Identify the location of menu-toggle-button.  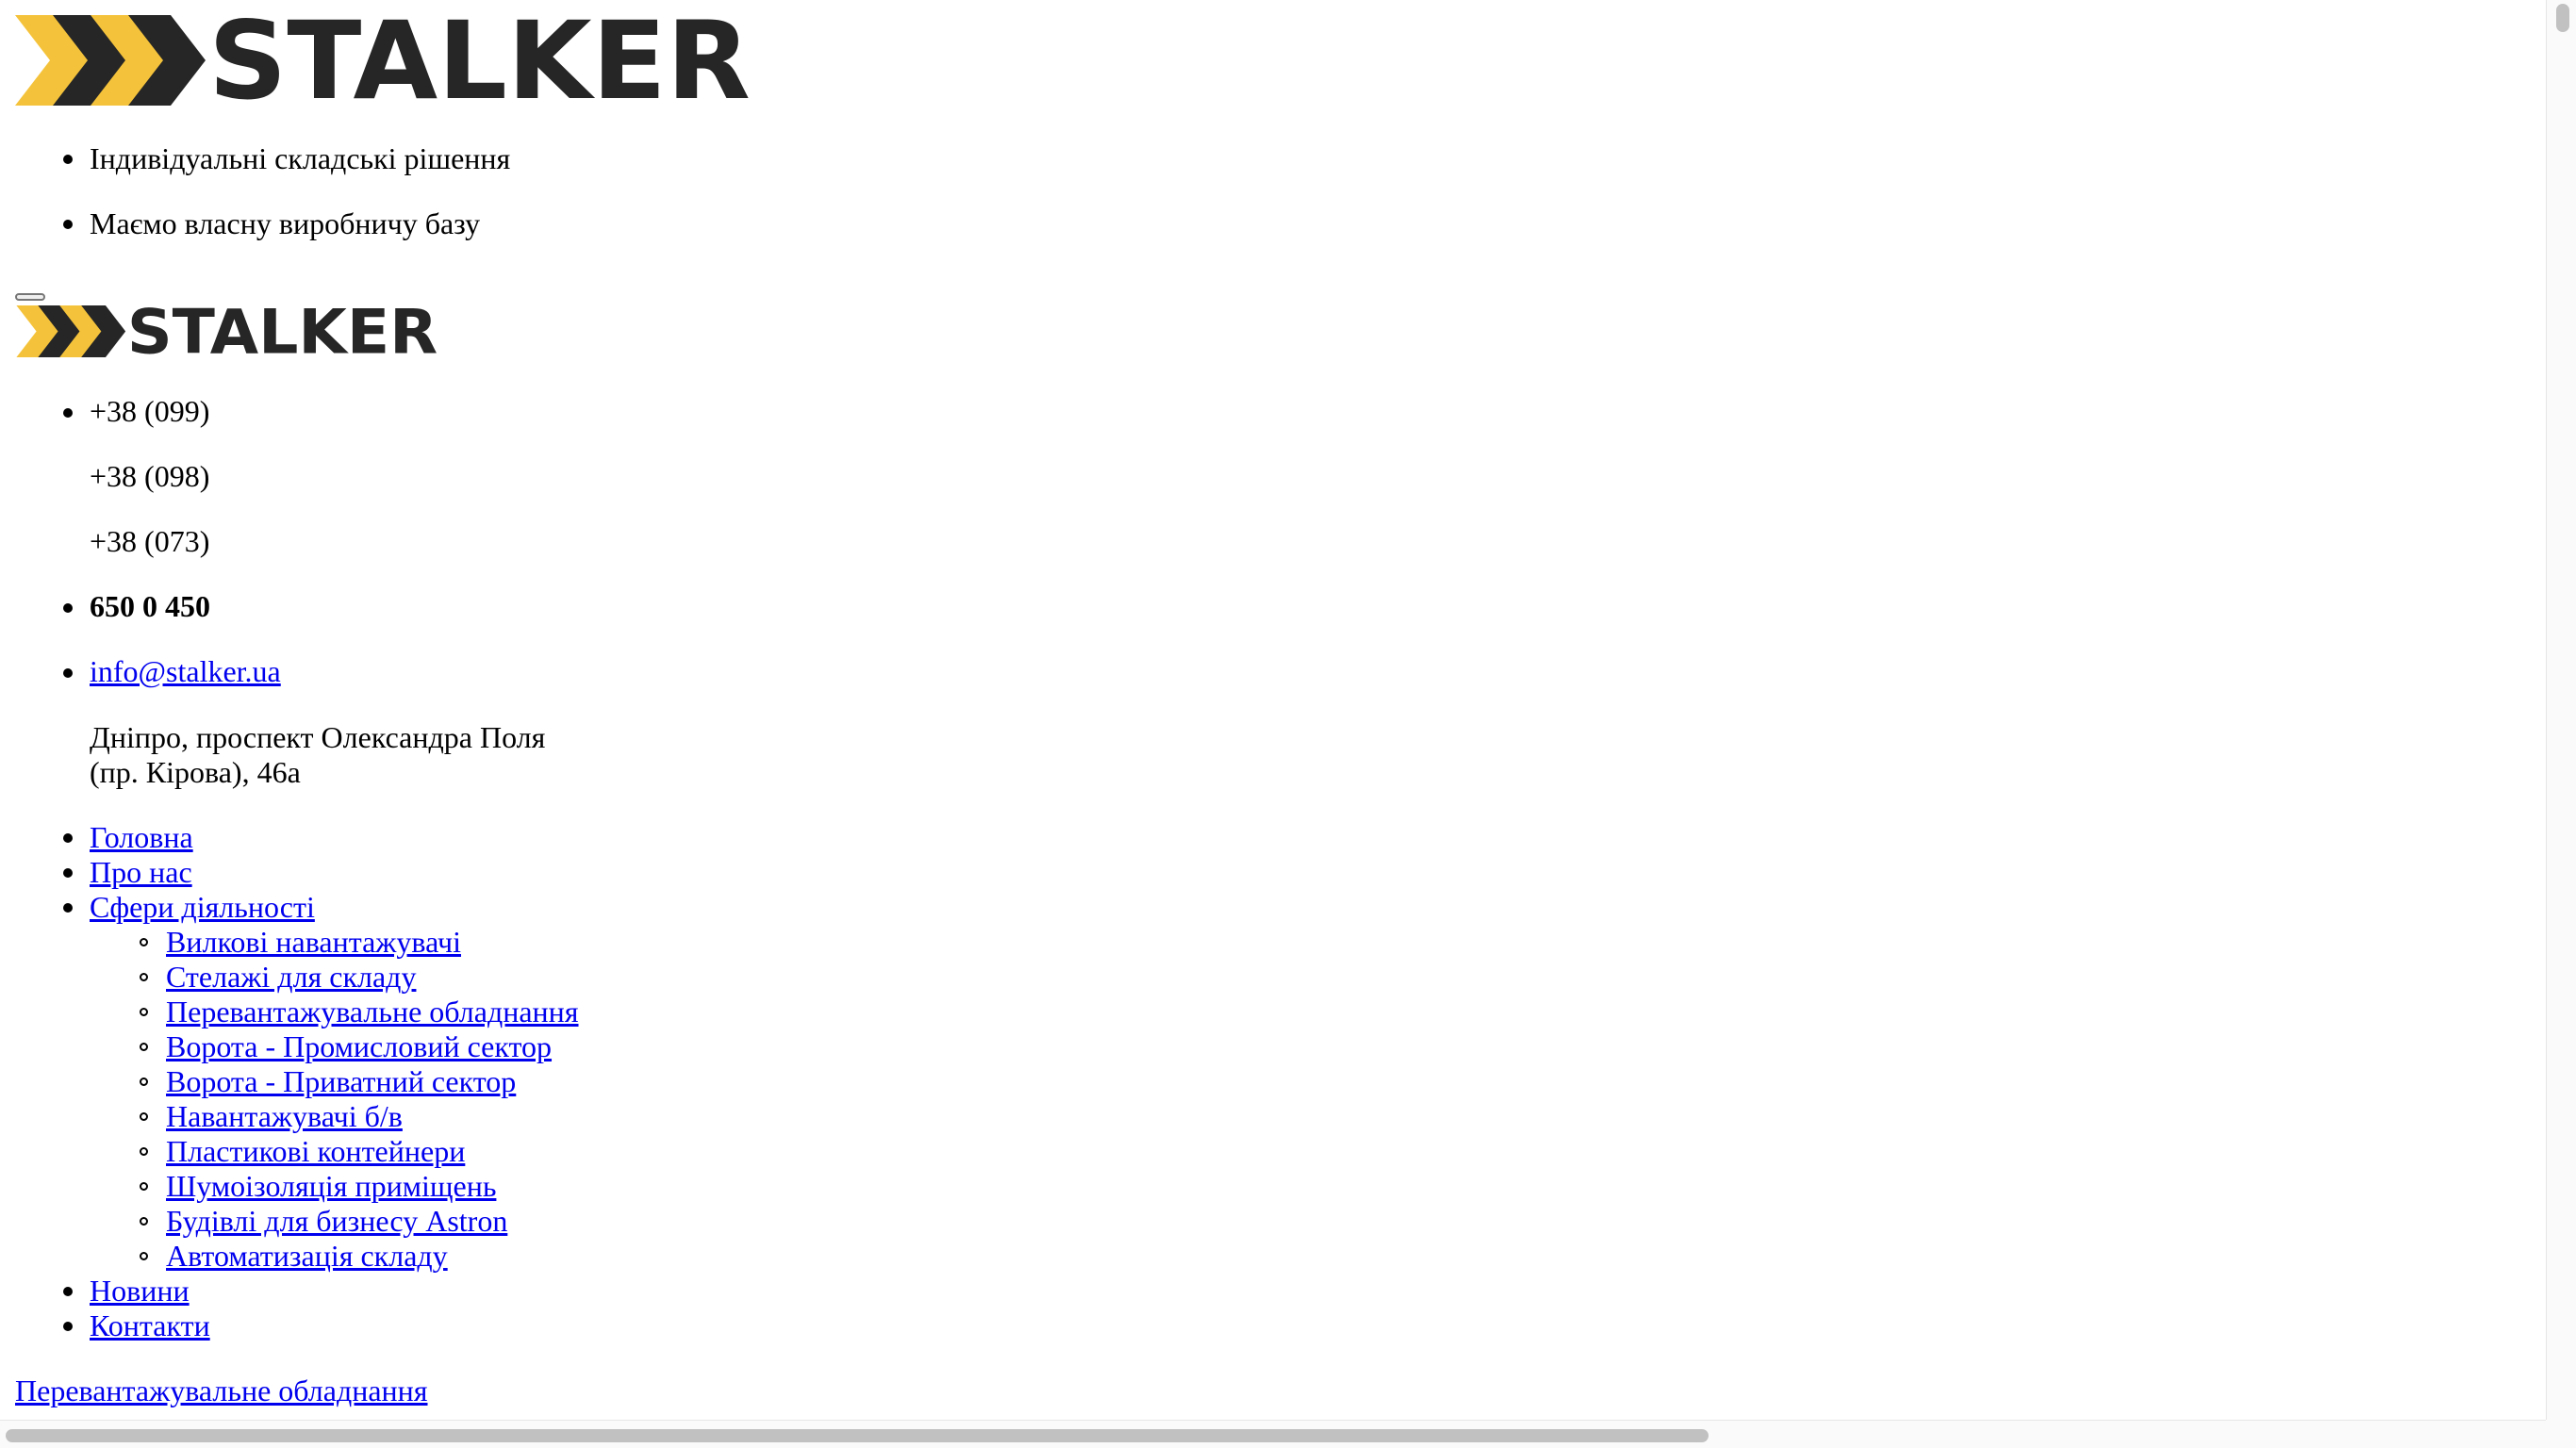
(30, 297).